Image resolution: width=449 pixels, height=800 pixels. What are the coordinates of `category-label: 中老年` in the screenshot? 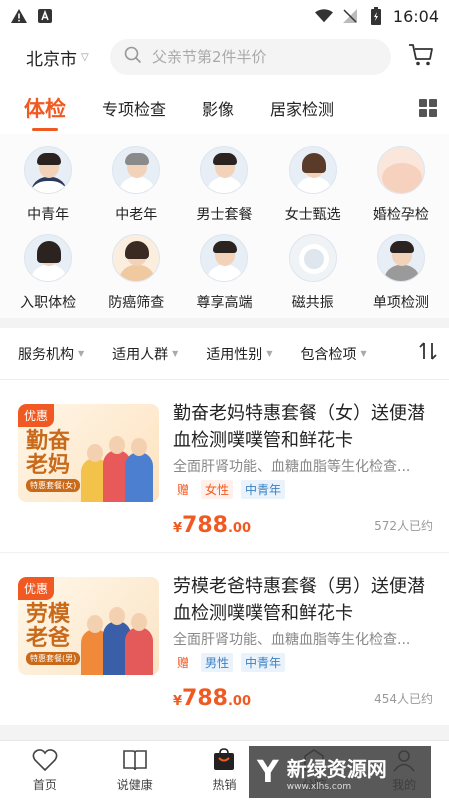 It's located at (136, 215).